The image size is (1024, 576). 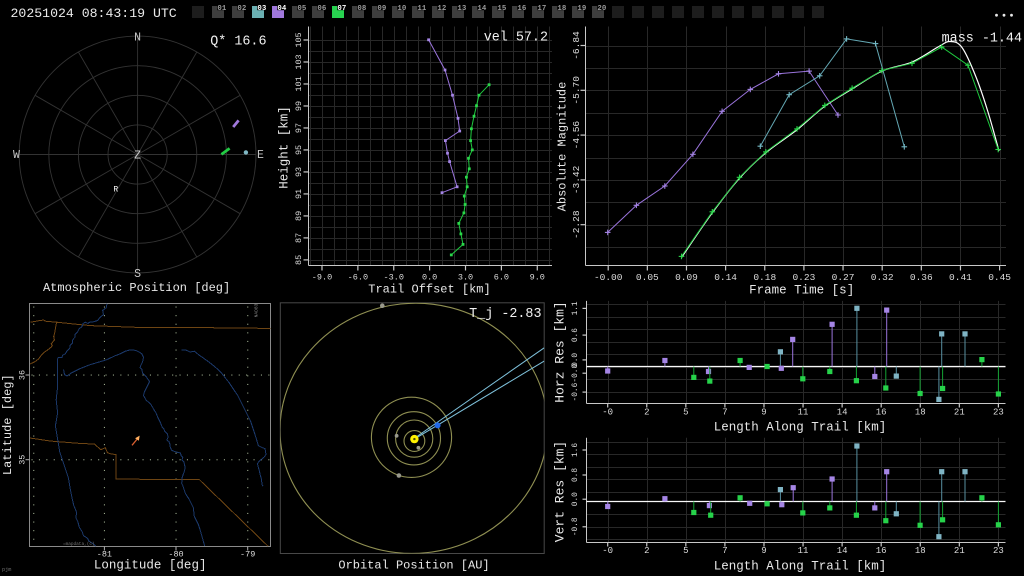 I want to click on svg-text: Height [km], so click(x=285, y=147).